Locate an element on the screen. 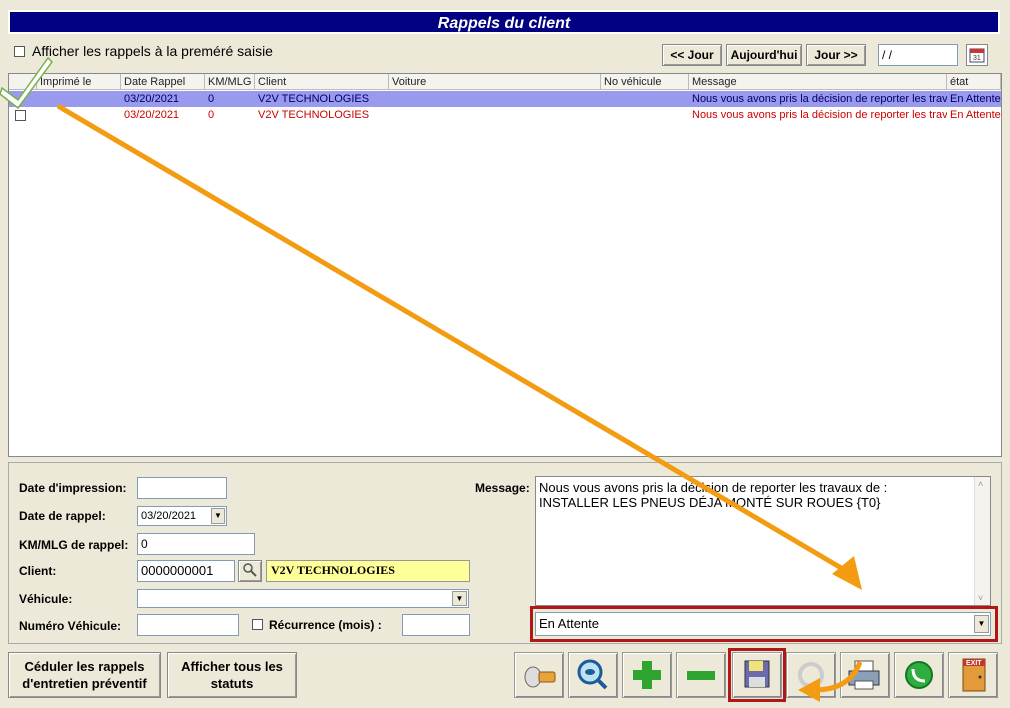  next-day-button: Jour >> is located at coordinates (836, 55).